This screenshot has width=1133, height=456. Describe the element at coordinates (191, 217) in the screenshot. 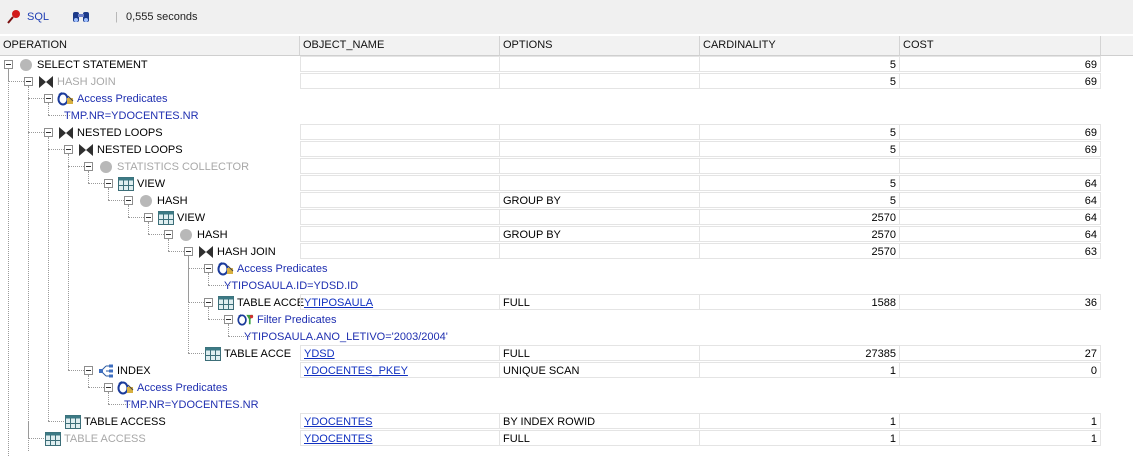

I see `operation-label: VIEW` at that location.